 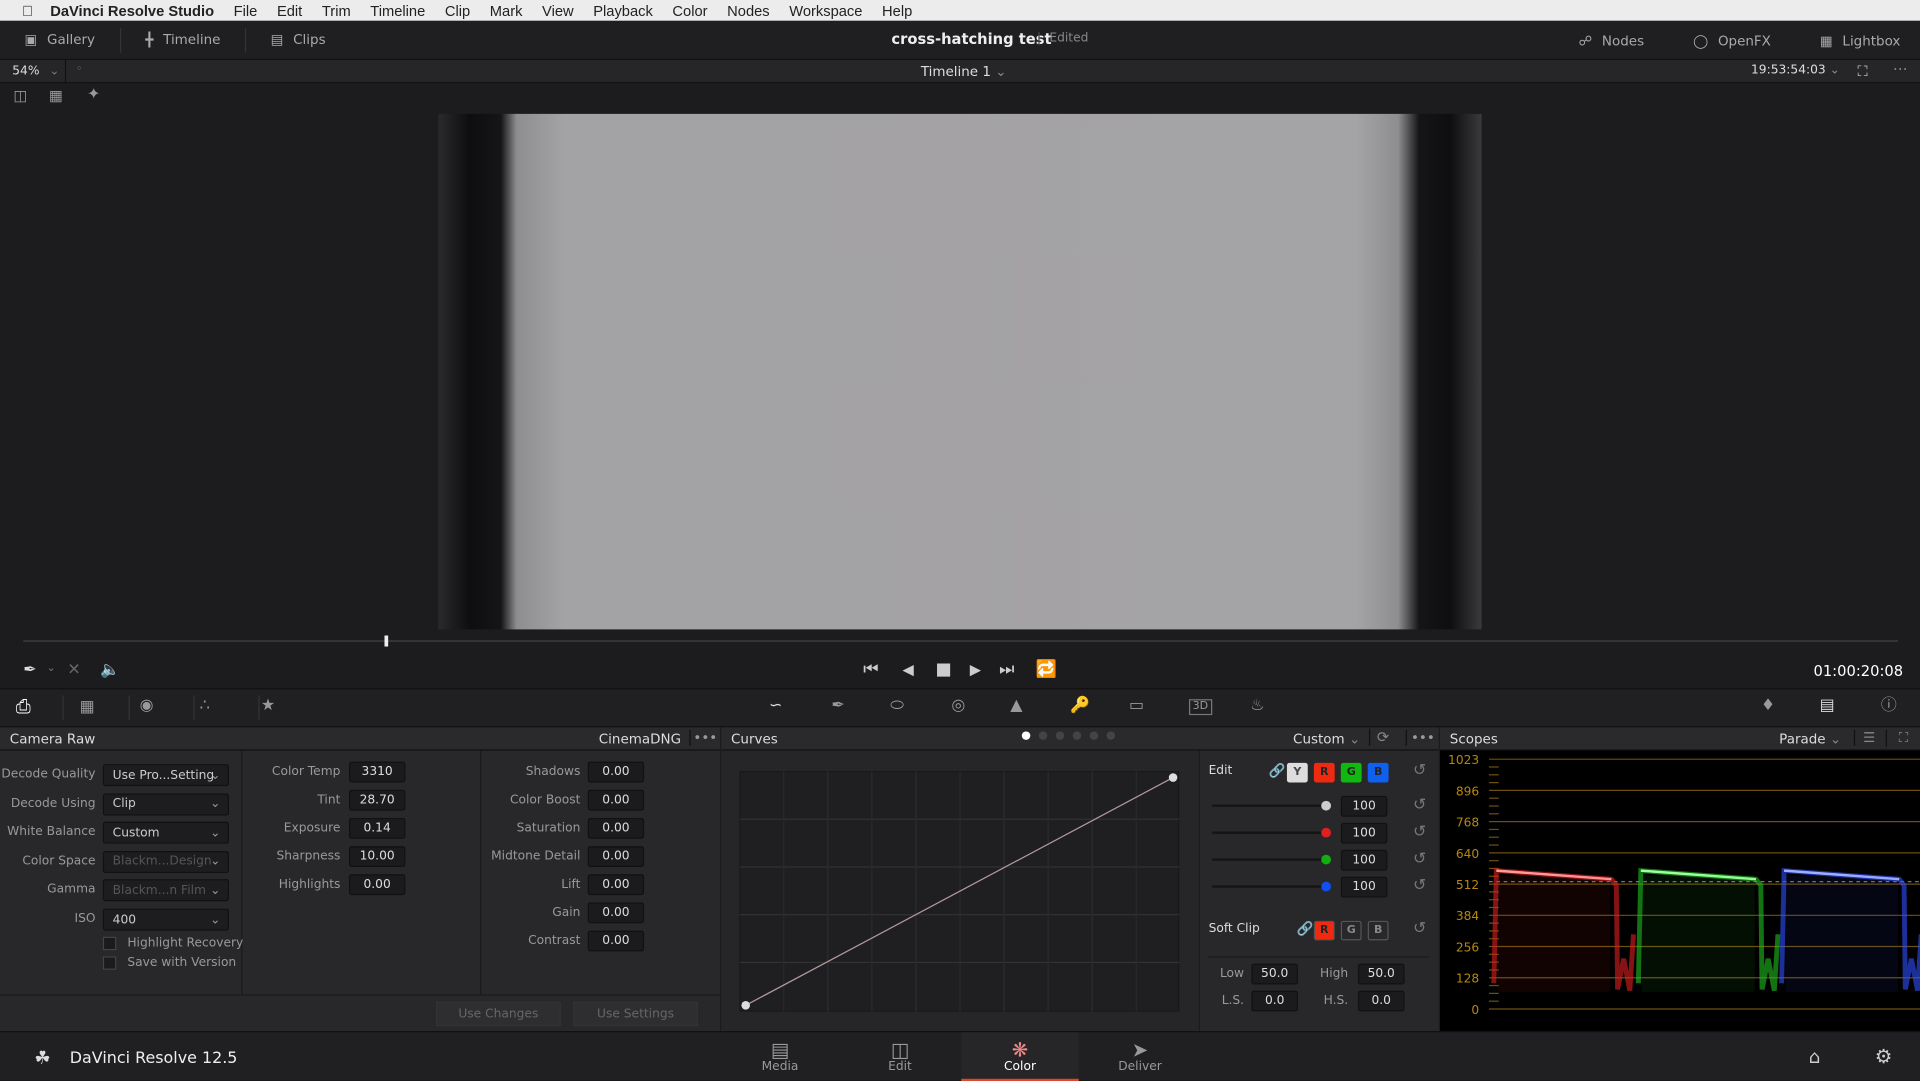 What do you see at coordinates (56, 95) in the screenshot?
I see `split-view-icon: ▦` at bounding box center [56, 95].